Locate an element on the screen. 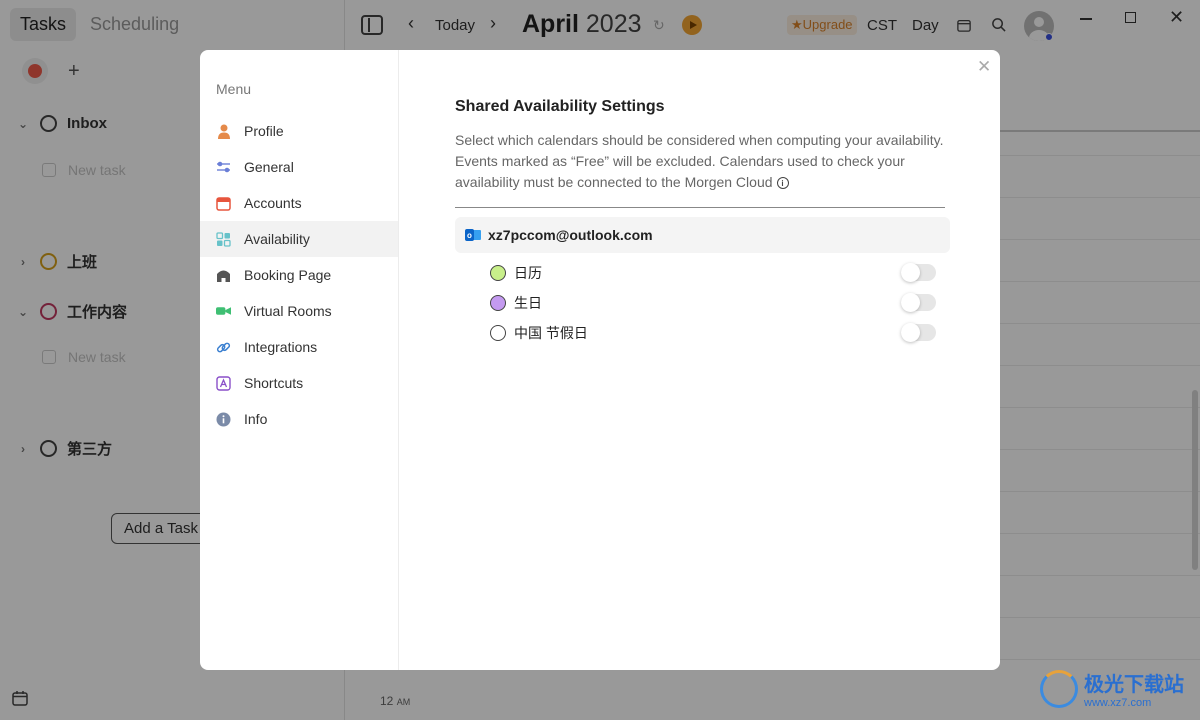  menu-item-integrations: Integrations is located at coordinates (299, 347).